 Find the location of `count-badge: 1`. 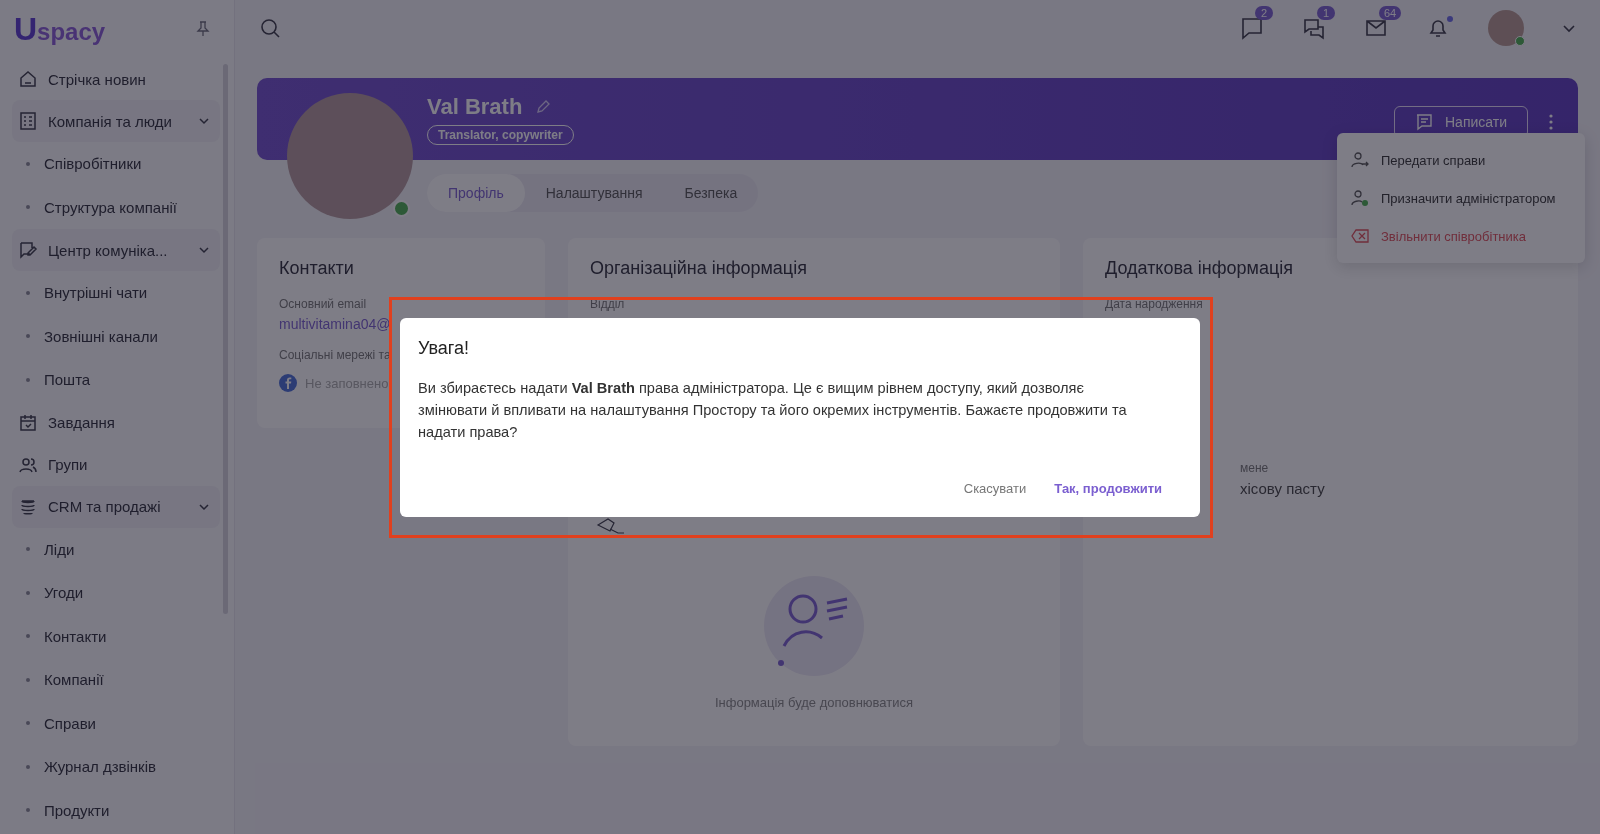

count-badge: 1 is located at coordinates (1326, 13).